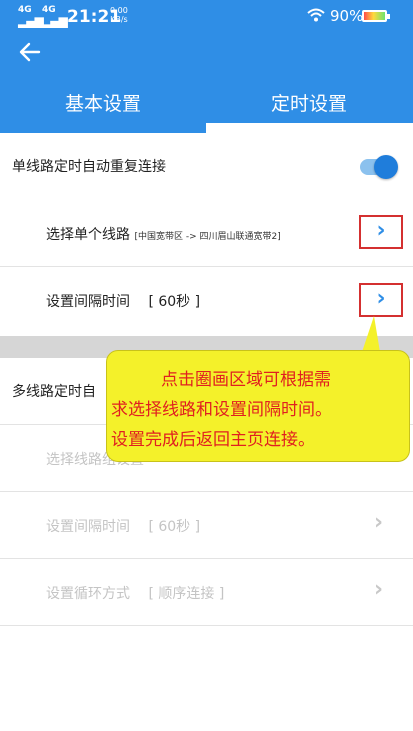 This screenshot has height=731, width=413. What do you see at coordinates (347, 16) in the screenshot?
I see `battery-percent: 90%` at bounding box center [347, 16].